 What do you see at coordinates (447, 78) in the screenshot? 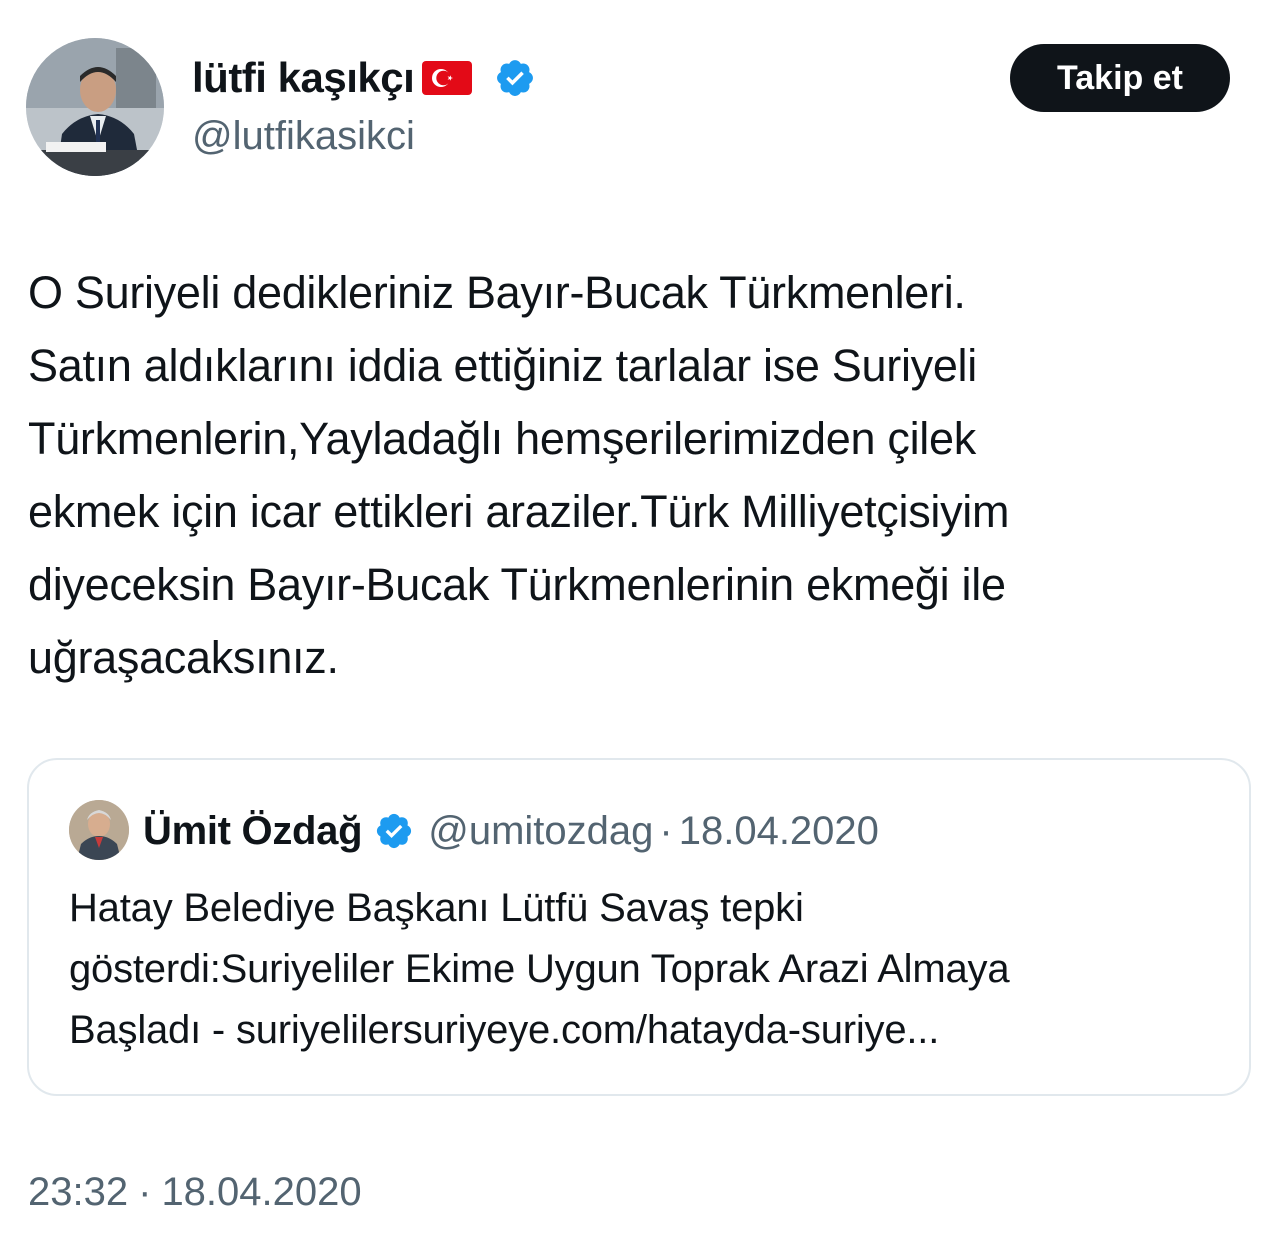
I see `turkey-flag-icon` at bounding box center [447, 78].